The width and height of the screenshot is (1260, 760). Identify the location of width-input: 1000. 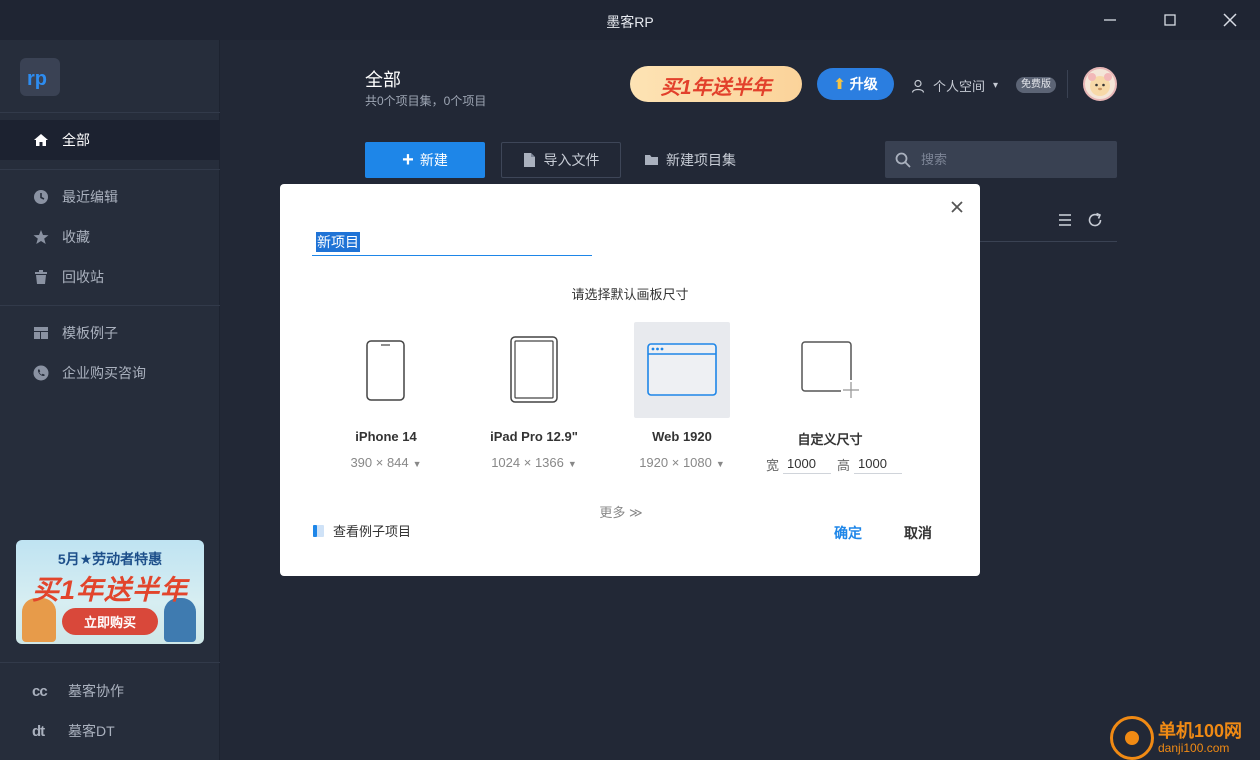
(807, 464).